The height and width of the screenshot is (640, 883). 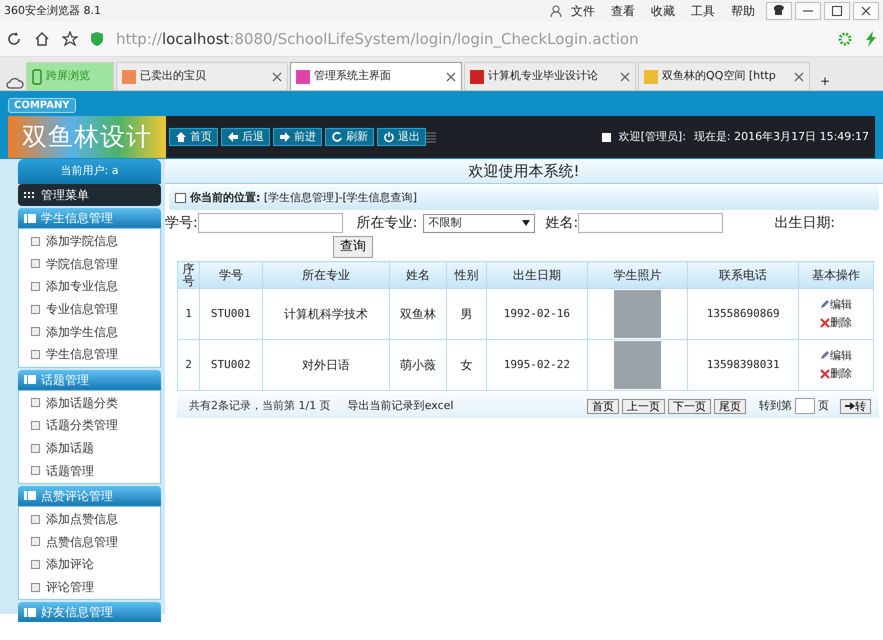 I want to click on browser-tab: 计算机专业毕业设计论, so click(x=550, y=76).